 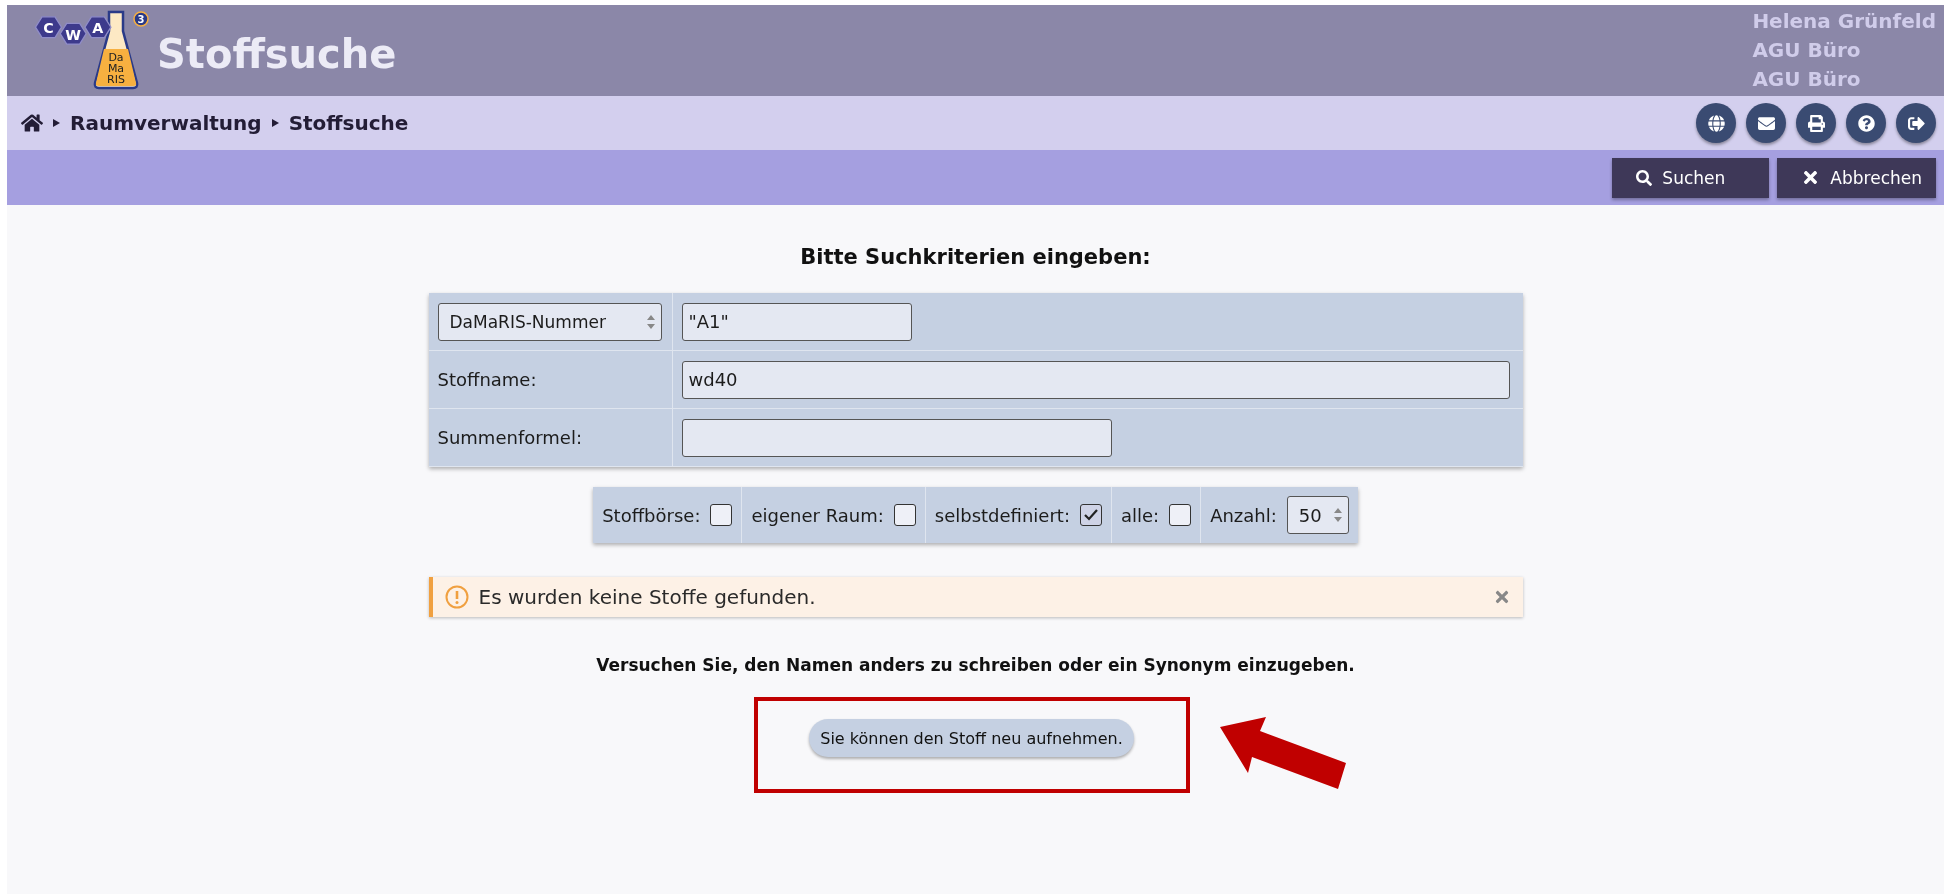 What do you see at coordinates (796, 321) in the screenshot?
I see `input-field: "A1"` at bounding box center [796, 321].